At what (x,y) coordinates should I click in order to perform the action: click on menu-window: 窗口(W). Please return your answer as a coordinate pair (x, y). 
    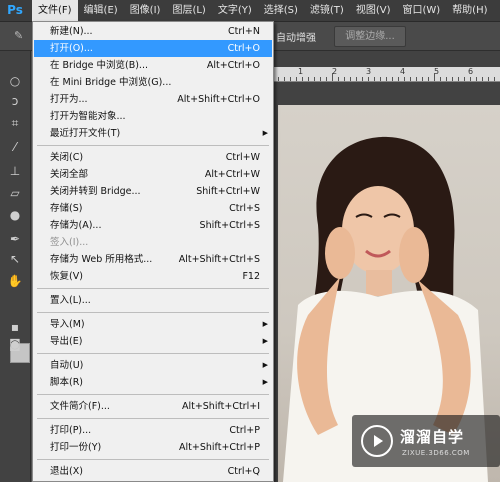
    Looking at the image, I should click on (421, 10).